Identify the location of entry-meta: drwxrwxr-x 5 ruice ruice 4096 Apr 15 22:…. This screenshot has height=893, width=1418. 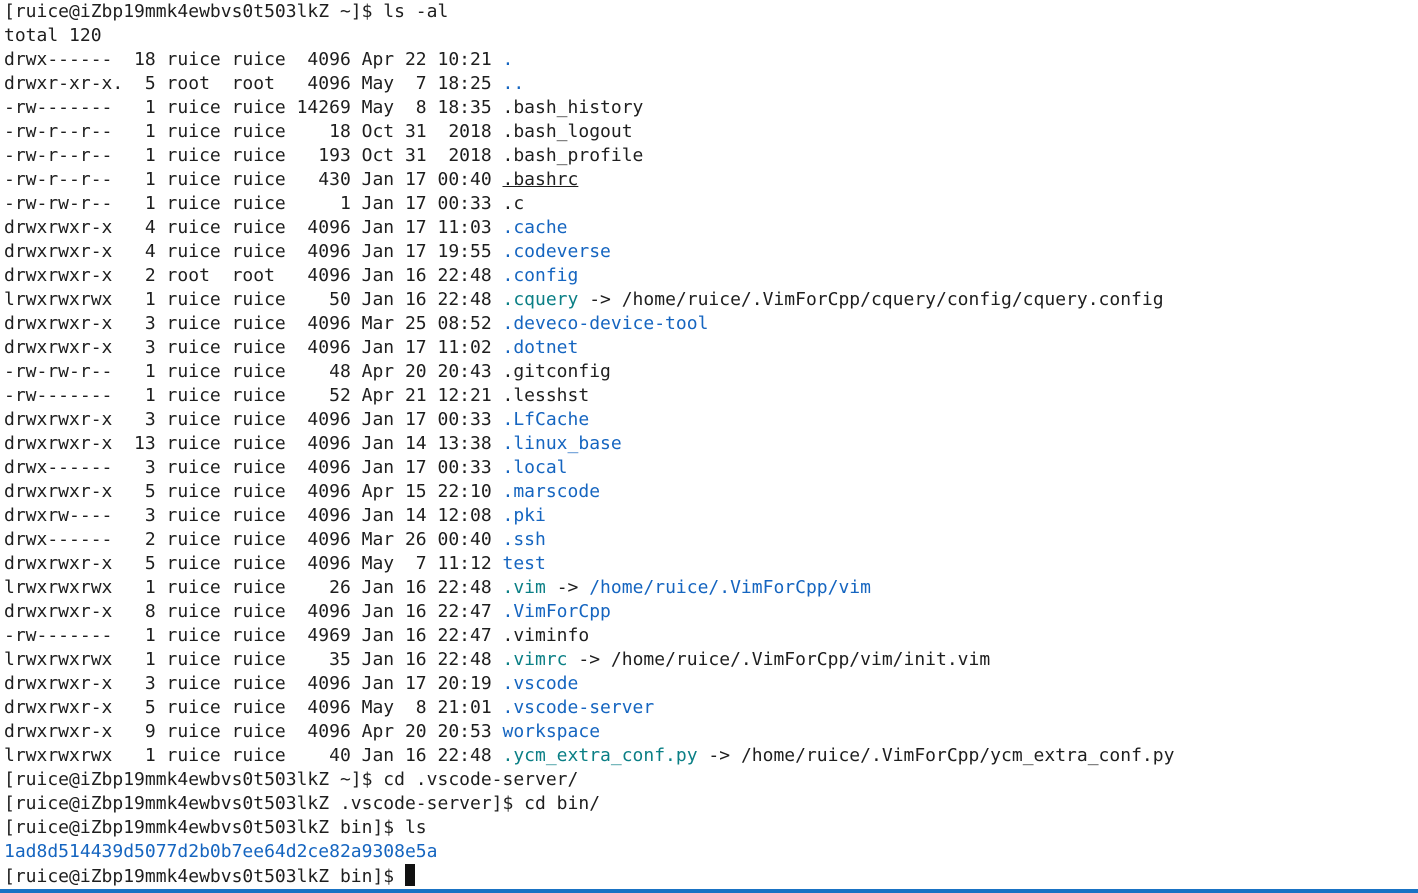
(253, 491).